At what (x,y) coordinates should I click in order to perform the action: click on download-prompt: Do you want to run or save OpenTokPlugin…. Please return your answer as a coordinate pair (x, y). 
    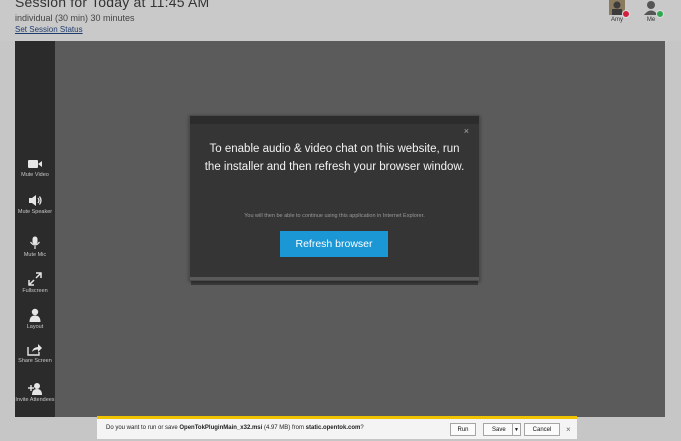
    Looking at the image, I should click on (235, 428).